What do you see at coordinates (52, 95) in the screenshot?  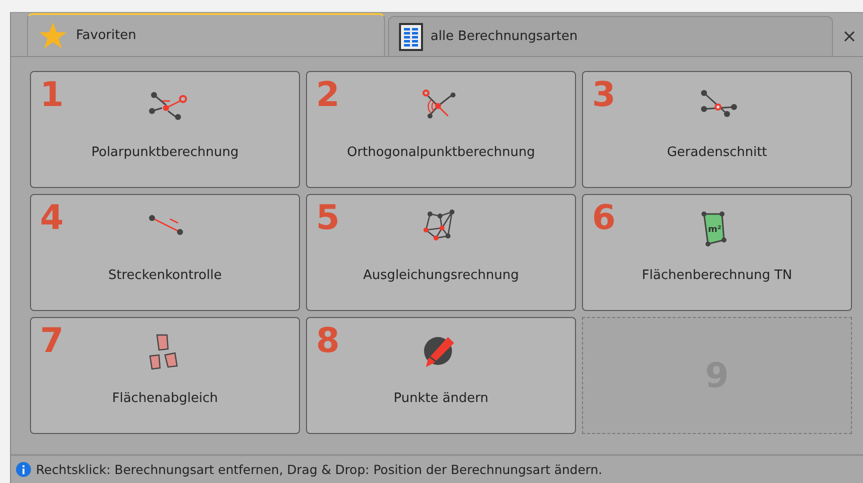 I see `tile-number: 1` at bounding box center [52, 95].